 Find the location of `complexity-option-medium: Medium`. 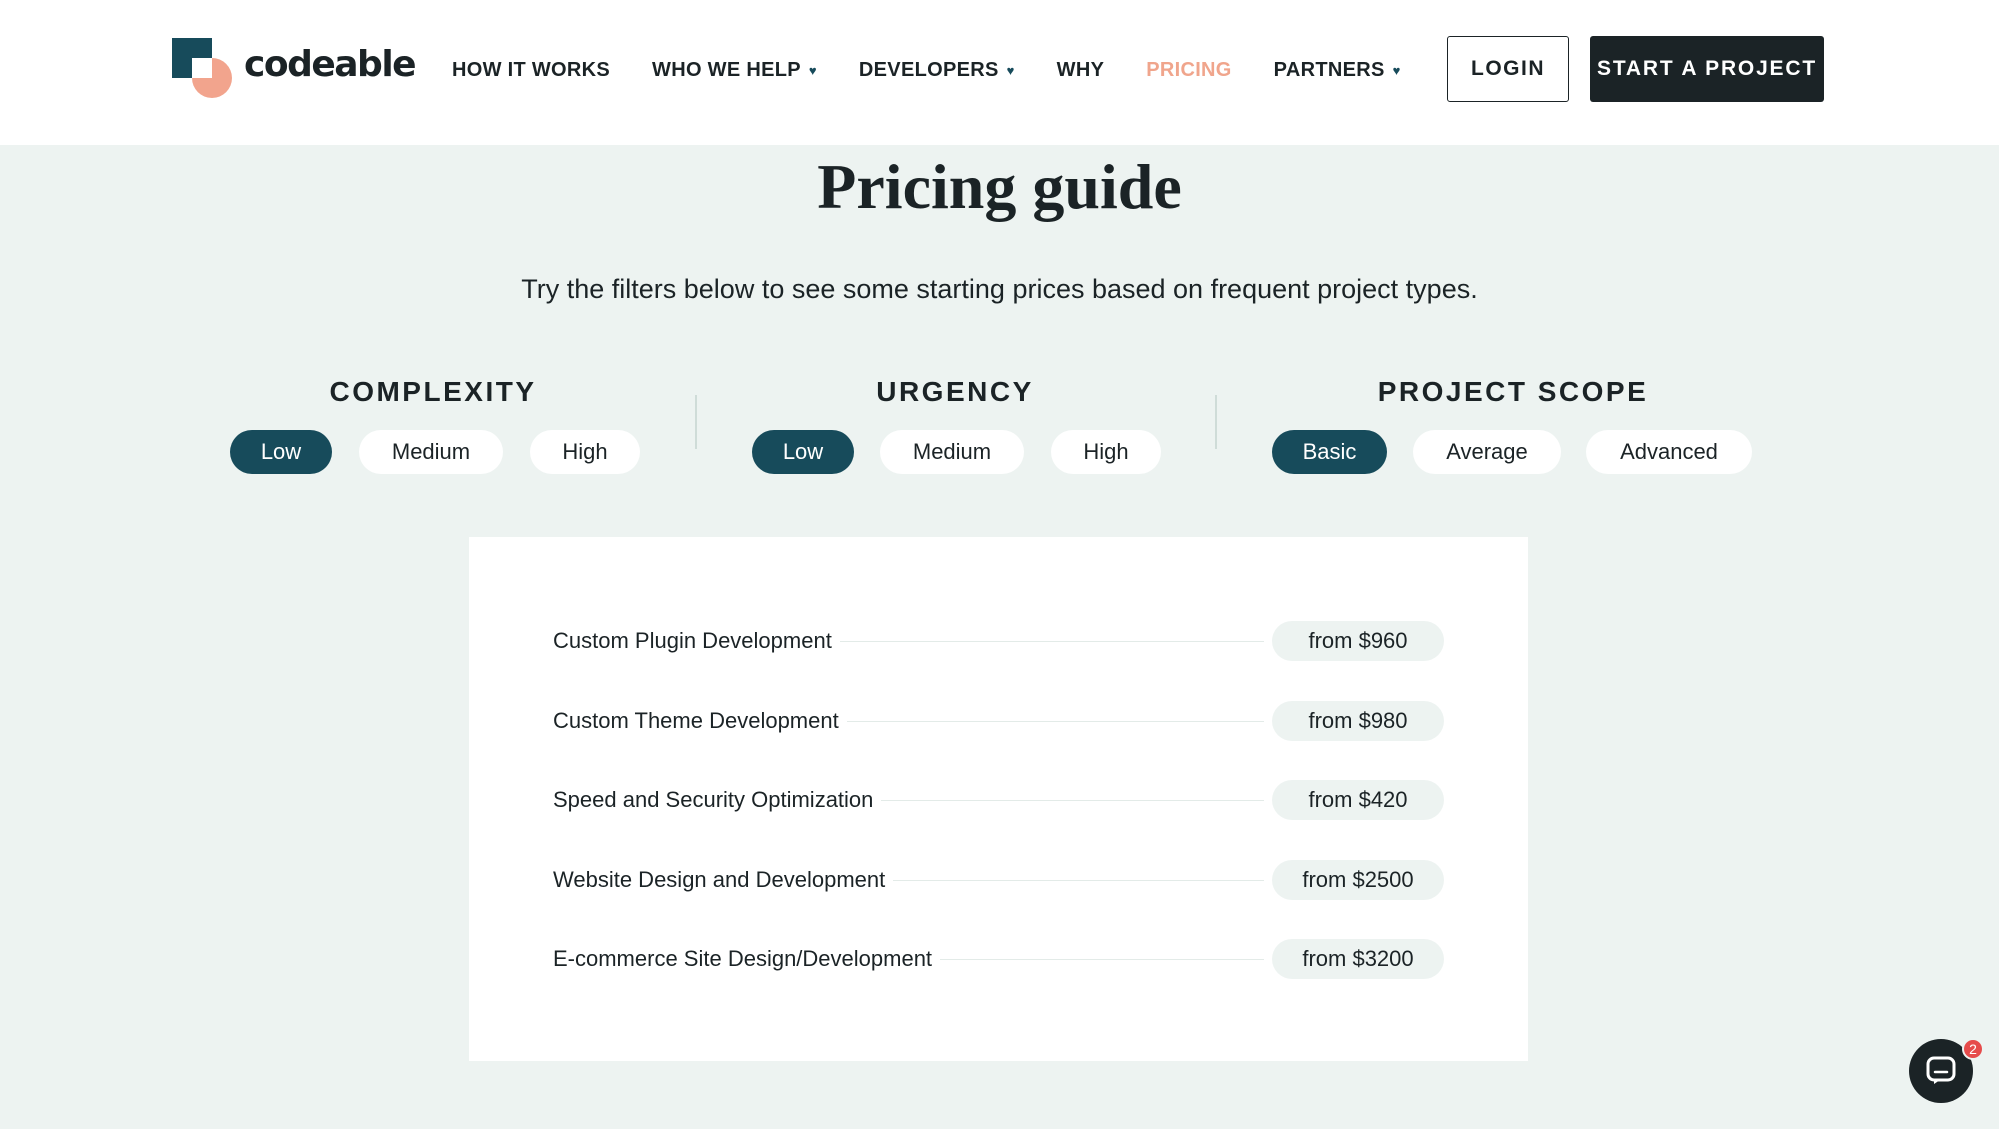

complexity-option-medium: Medium is located at coordinates (431, 452).